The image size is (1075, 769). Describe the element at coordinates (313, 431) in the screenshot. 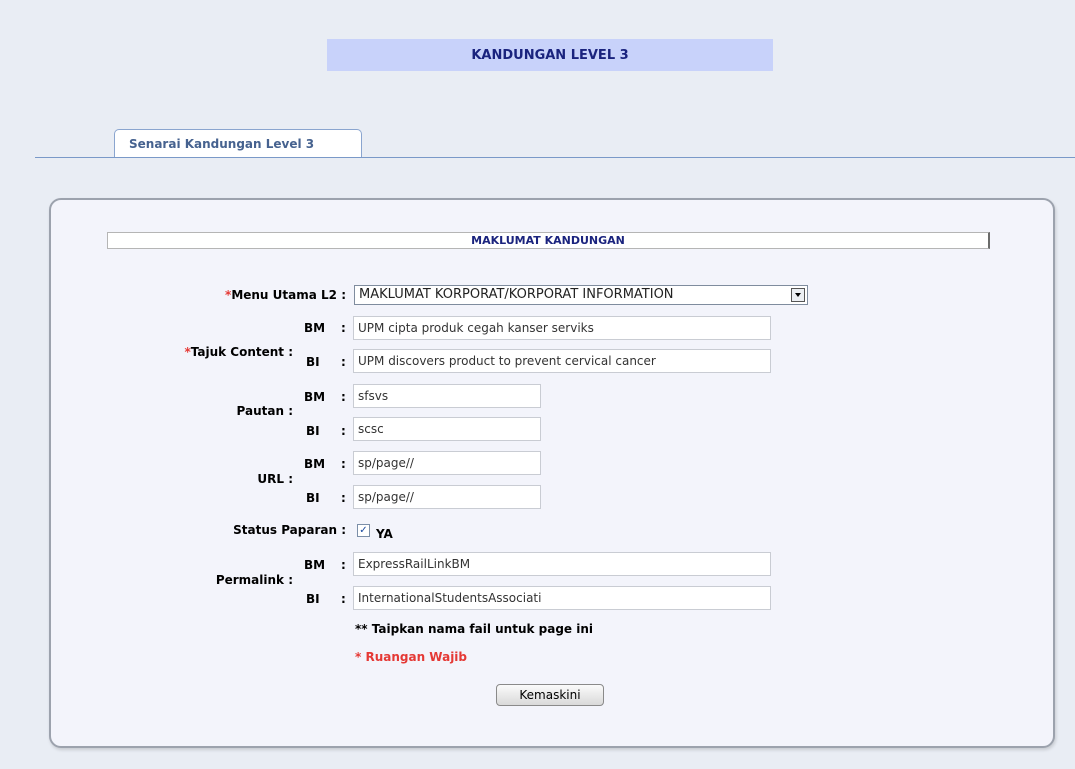

I see `pautan-bi-label: BI` at that location.